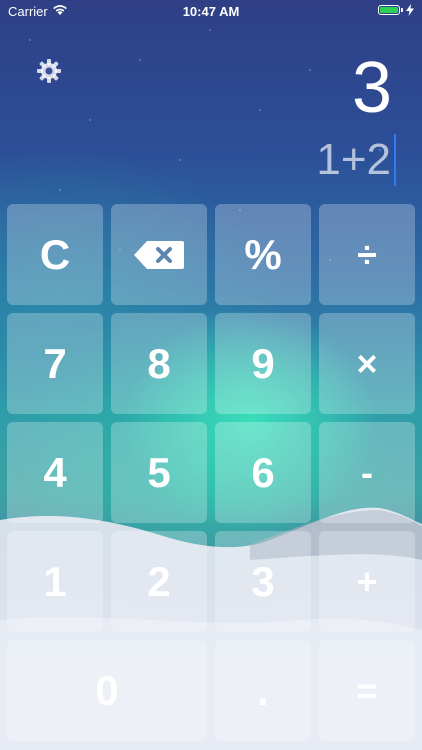  What do you see at coordinates (263, 254) in the screenshot?
I see `percent-button: %` at bounding box center [263, 254].